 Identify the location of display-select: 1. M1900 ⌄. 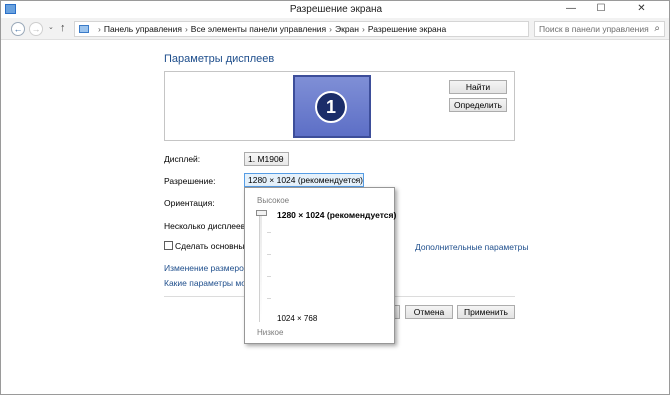
(266, 159).